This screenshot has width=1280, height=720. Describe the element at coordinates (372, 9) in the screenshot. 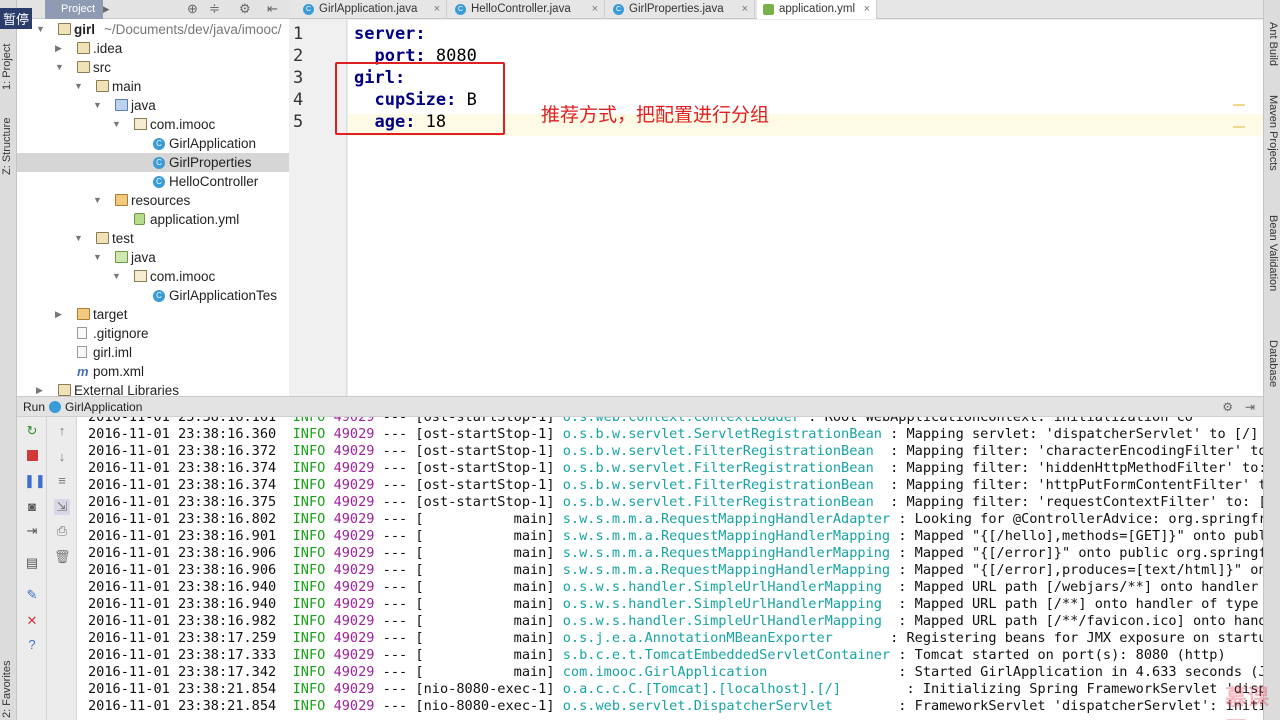

I see `editor-tab: C GirlApplication.java ×` at that location.